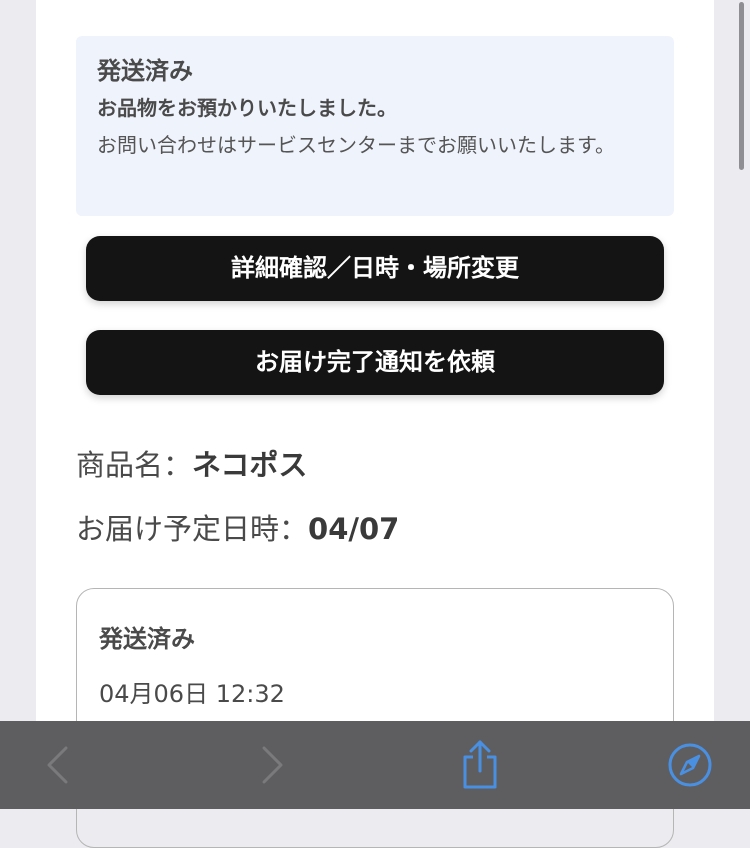 This screenshot has height=848, width=750. What do you see at coordinates (147, 639) in the screenshot?
I see `history-status: 発送済み` at bounding box center [147, 639].